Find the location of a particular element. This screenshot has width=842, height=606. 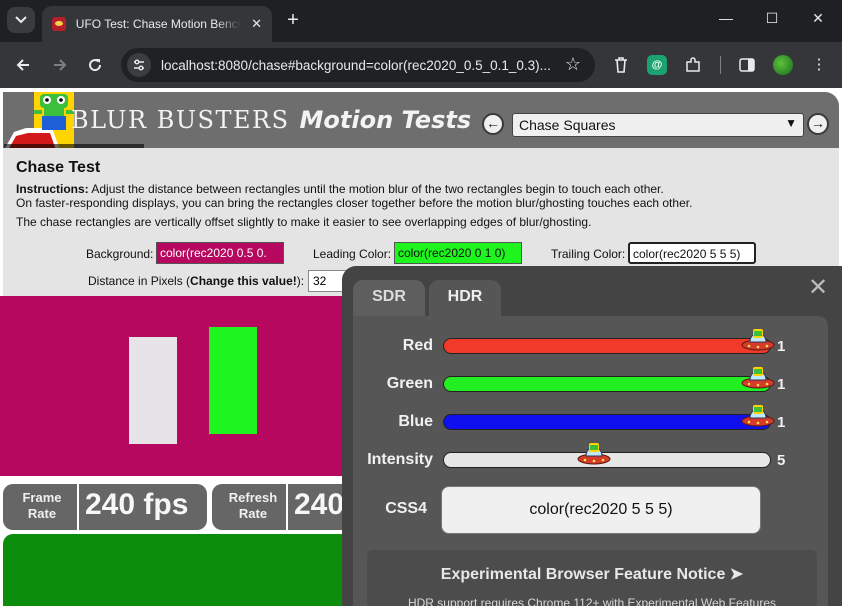

page-title: Chase Test is located at coordinates (58, 167).